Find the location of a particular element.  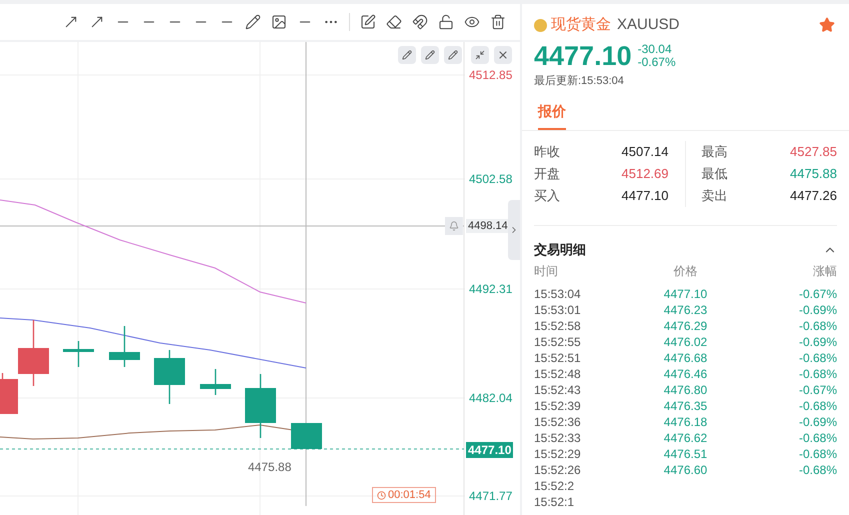

trade-price: 4476.62 is located at coordinates (685, 438).